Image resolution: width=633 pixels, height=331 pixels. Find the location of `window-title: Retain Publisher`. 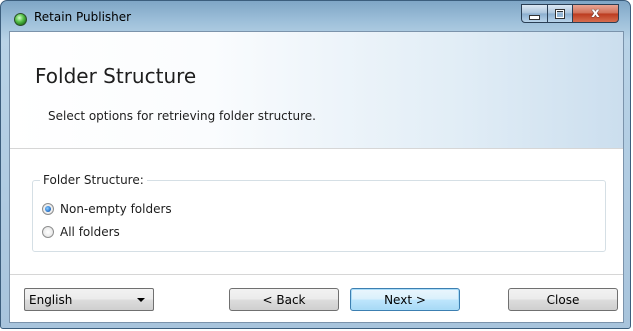

window-title: Retain Publisher is located at coordinates (83, 17).